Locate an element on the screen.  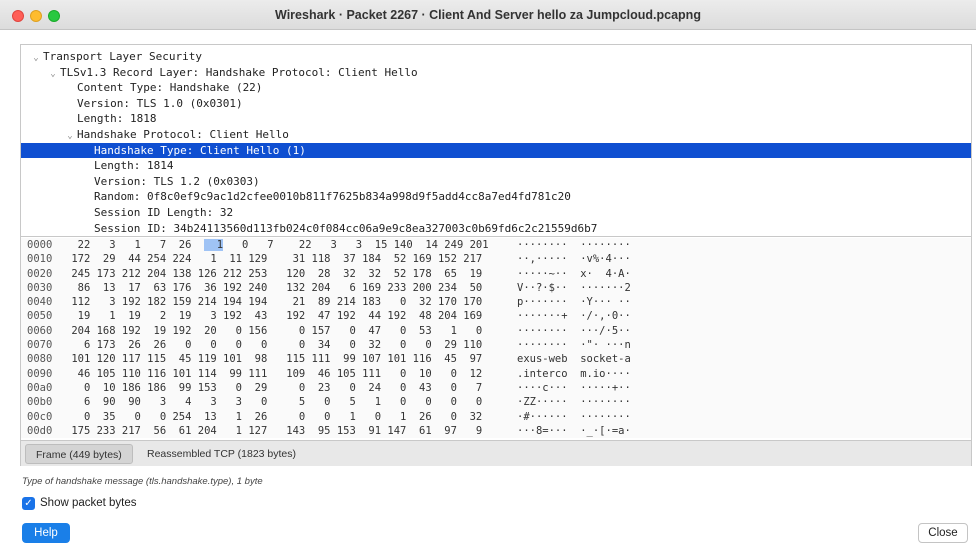
hex-ascii: ·······+ ·/·,·0·· is located at coordinates (574, 316).